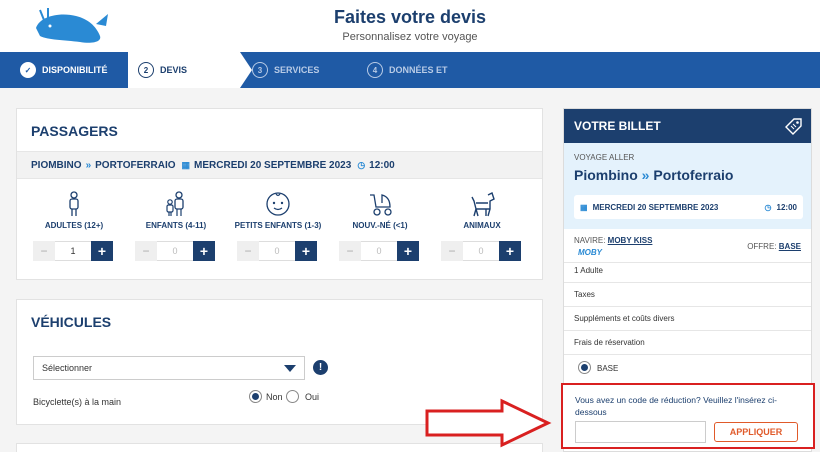 The height and width of the screenshot is (452, 820). Describe the element at coordinates (67, 368) in the screenshot. I see `select-value: Sélectionner` at that location.